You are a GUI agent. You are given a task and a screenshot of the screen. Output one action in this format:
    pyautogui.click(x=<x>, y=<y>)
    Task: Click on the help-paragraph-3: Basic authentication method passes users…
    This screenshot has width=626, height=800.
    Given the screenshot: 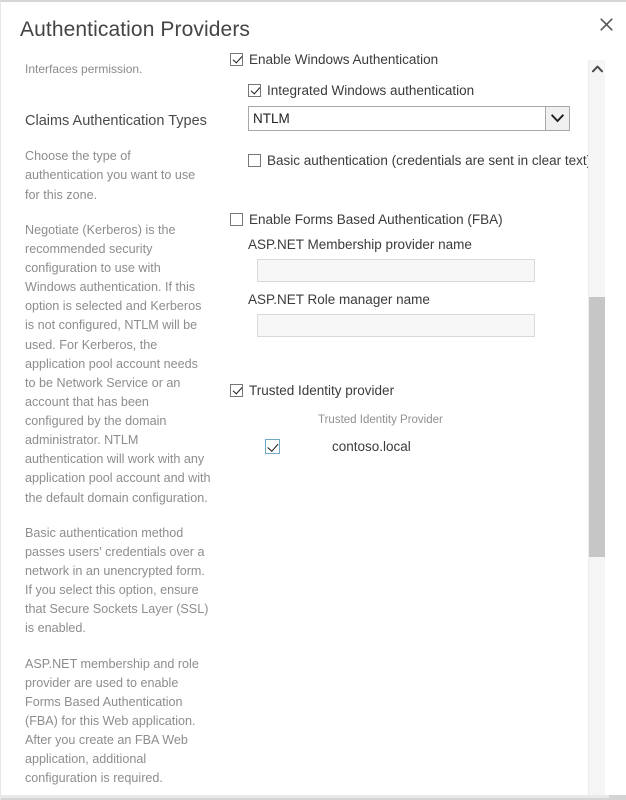 What is the action you would take?
    pyautogui.click(x=117, y=580)
    